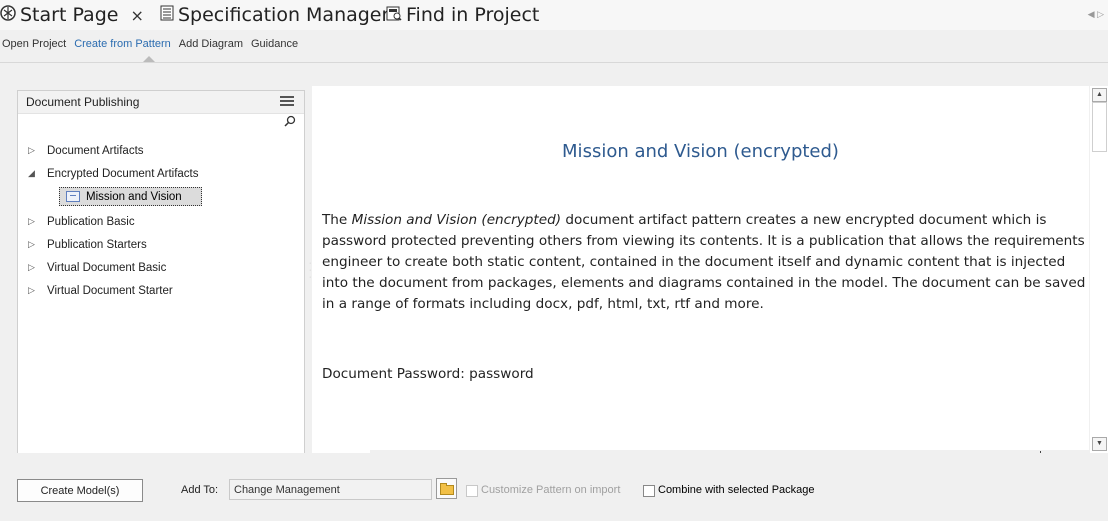  What do you see at coordinates (473, 15) in the screenshot?
I see `tab-label: Find in Project` at bounding box center [473, 15].